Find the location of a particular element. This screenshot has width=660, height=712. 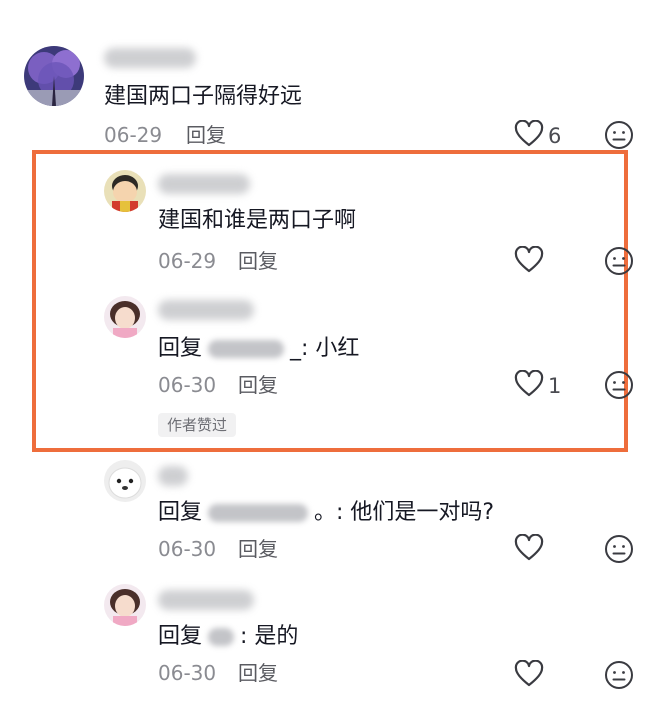

reply-date: 06-29 is located at coordinates (187, 261).